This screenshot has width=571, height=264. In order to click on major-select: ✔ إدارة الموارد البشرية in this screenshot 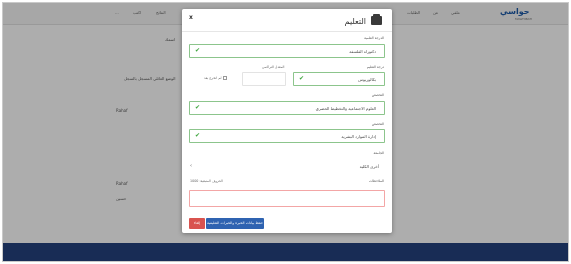, I will do `click(287, 136)`.